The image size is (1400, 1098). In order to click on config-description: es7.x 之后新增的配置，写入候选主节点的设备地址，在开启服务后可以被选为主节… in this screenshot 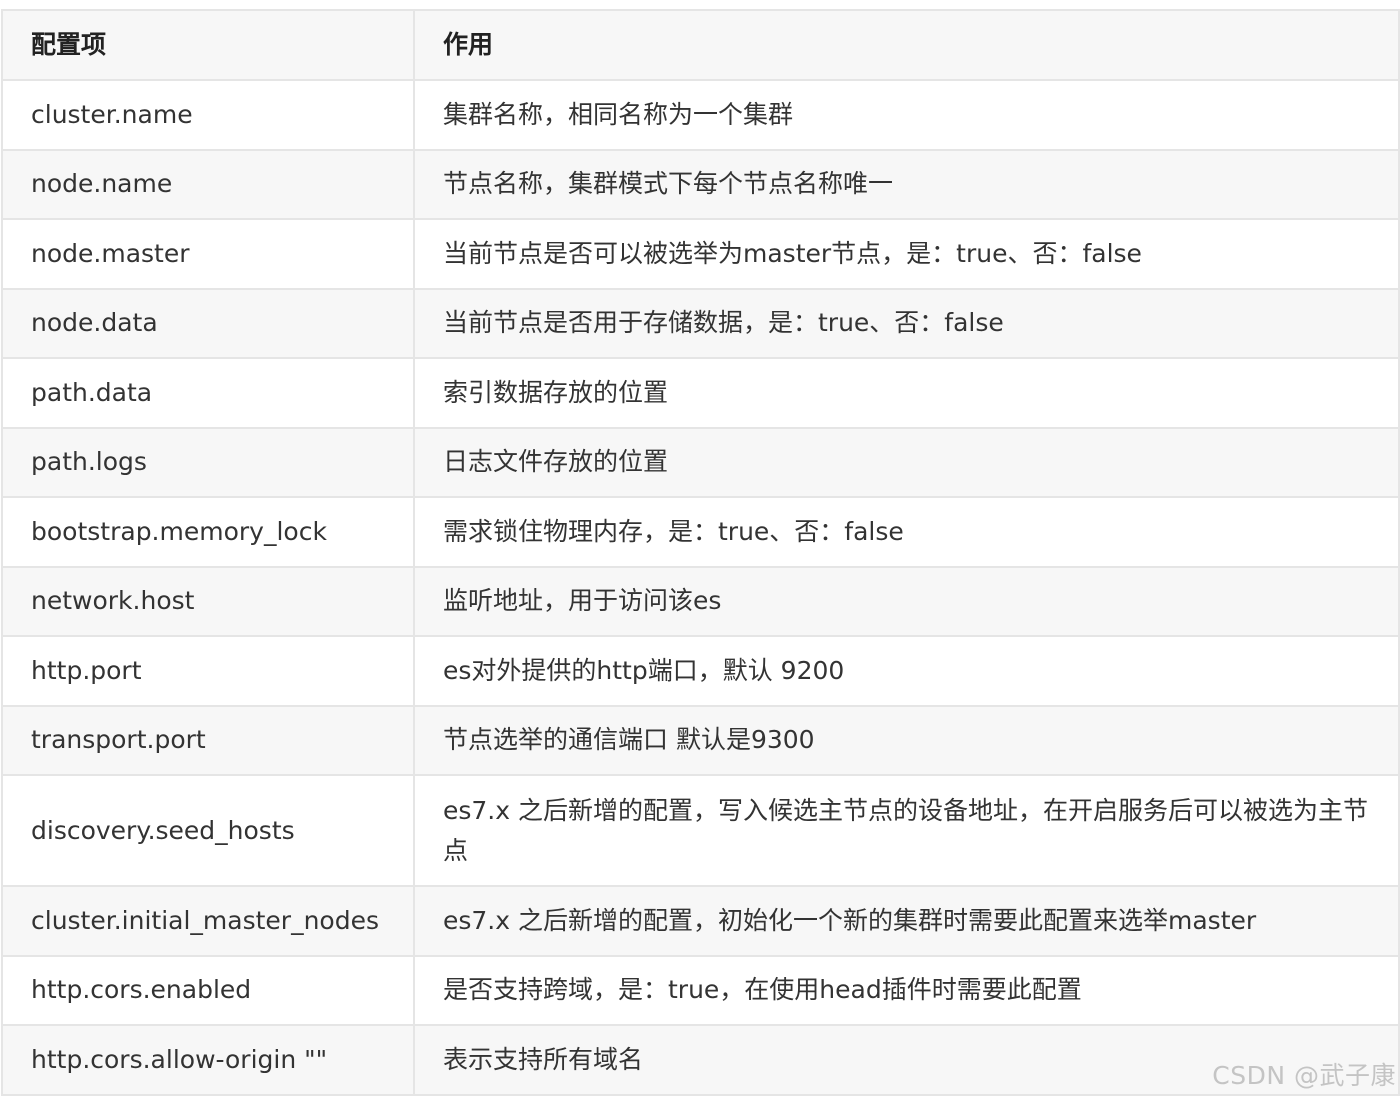, I will do `click(906, 830)`.